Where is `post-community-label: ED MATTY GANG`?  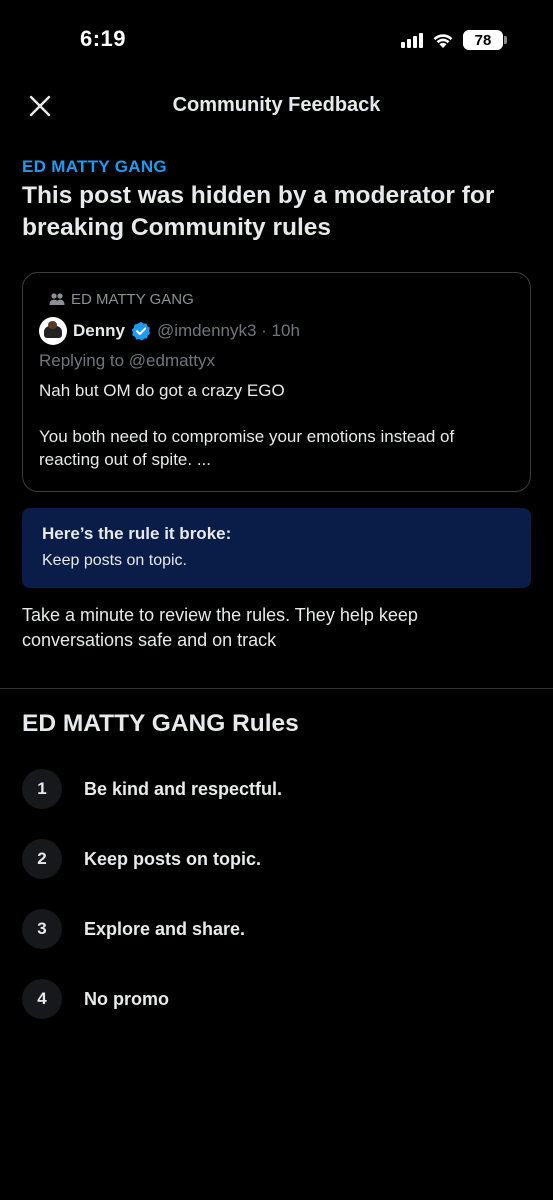 post-community-label: ED MATTY GANG is located at coordinates (281, 299).